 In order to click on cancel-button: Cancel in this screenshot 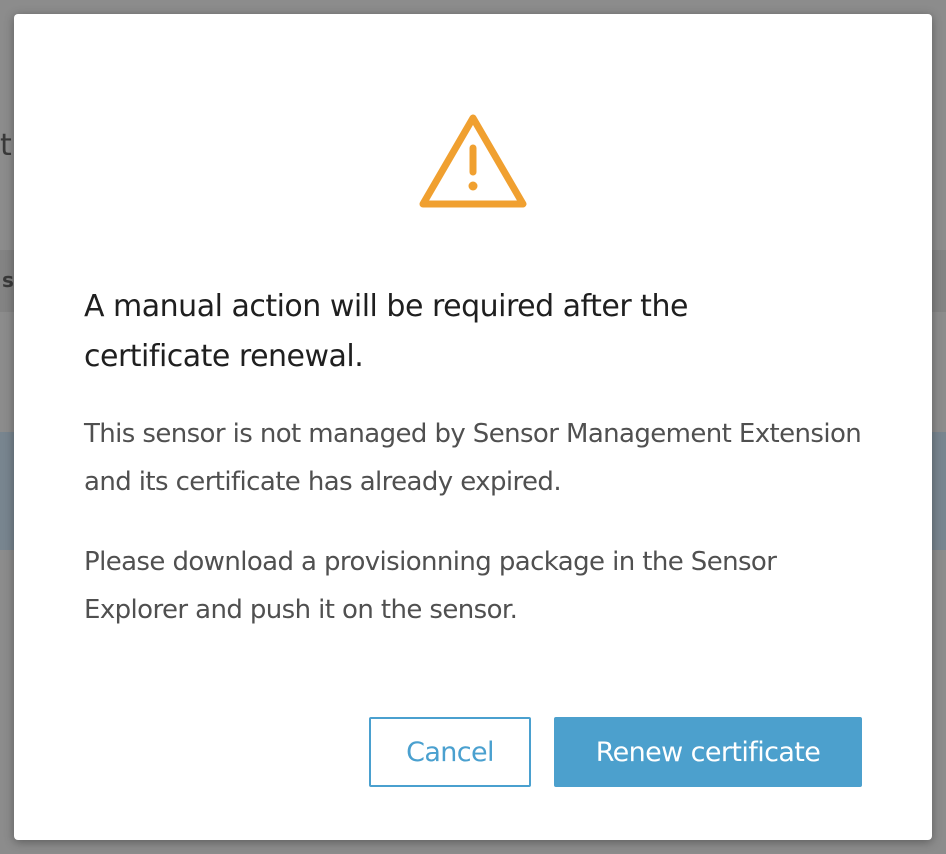, I will do `click(450, 752)`.